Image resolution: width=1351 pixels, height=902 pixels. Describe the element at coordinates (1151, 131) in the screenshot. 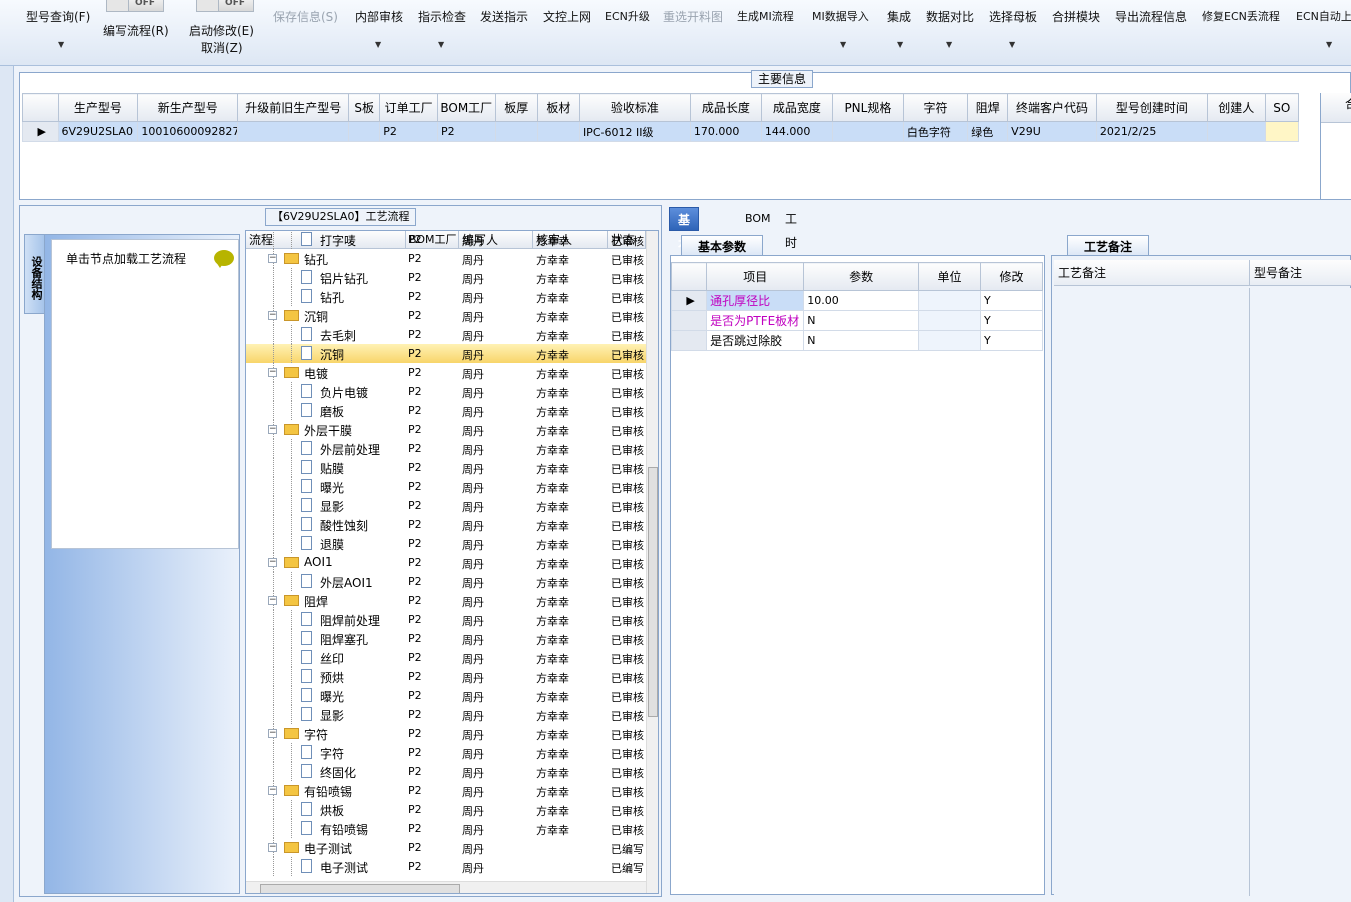

I see `grid-cell: 2021/2/25` at that location.